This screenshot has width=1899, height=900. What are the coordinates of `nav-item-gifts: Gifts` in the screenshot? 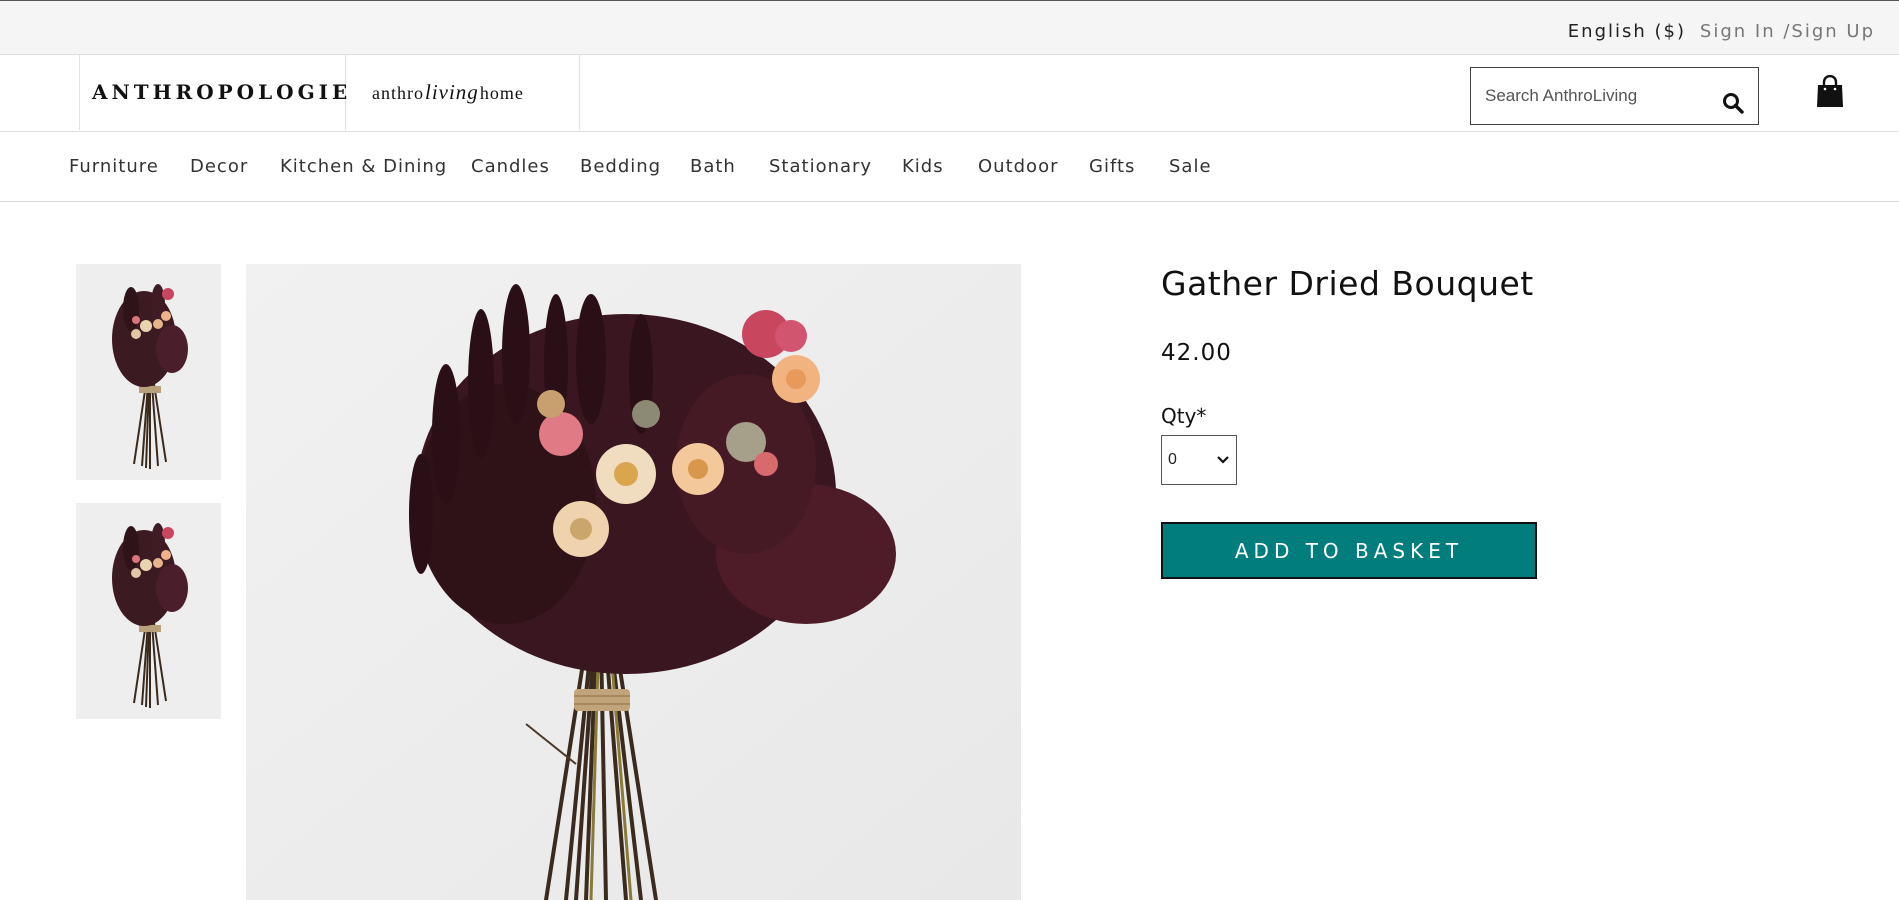 It's located at (1112, 166).